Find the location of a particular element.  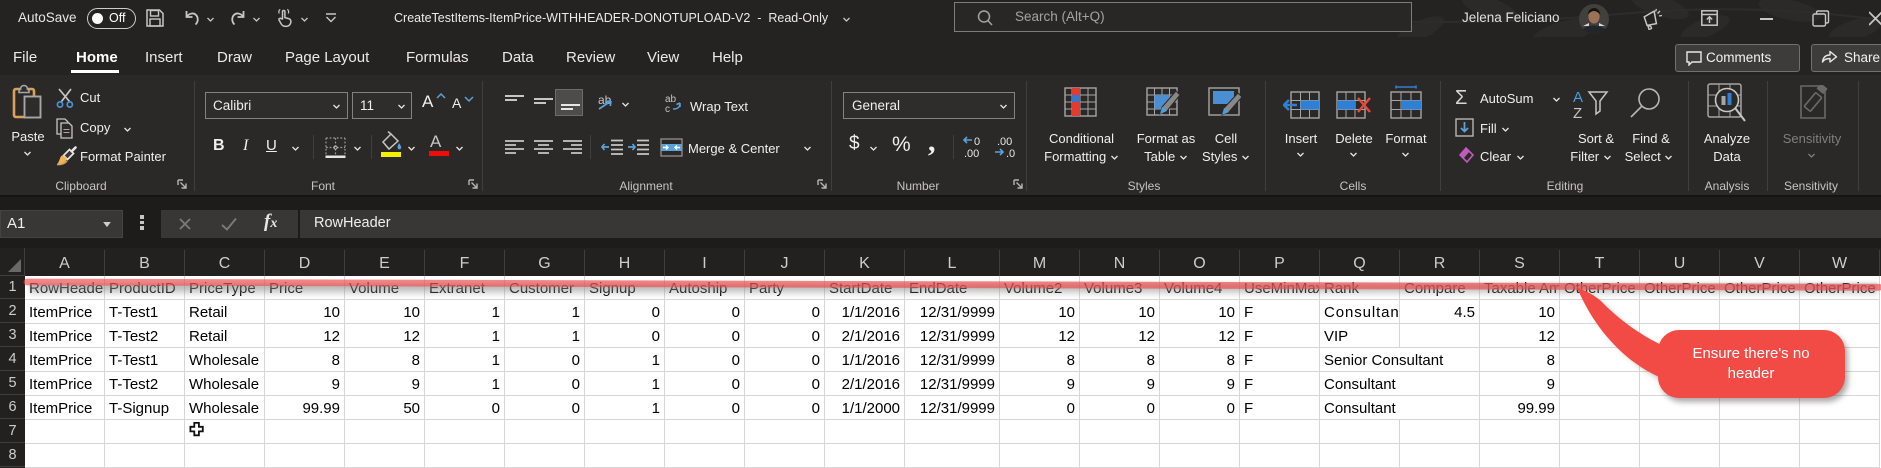

svg-text: c is located at coordinates (667, 108).